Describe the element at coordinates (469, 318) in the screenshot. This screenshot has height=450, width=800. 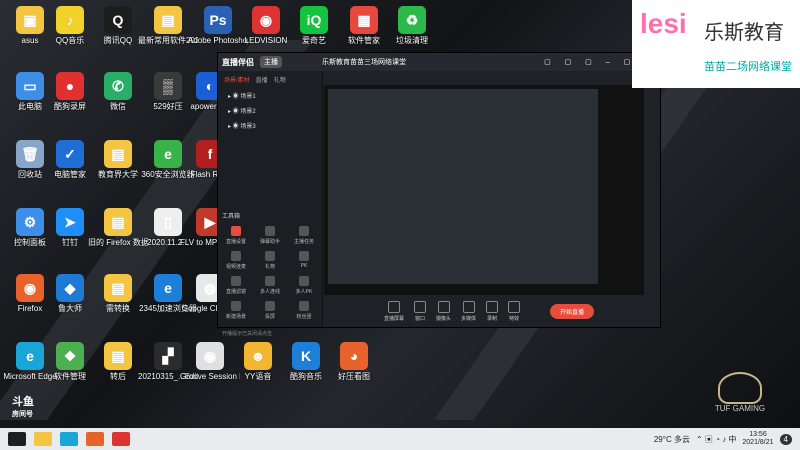
I see `source-label: 多媒体` at that location.